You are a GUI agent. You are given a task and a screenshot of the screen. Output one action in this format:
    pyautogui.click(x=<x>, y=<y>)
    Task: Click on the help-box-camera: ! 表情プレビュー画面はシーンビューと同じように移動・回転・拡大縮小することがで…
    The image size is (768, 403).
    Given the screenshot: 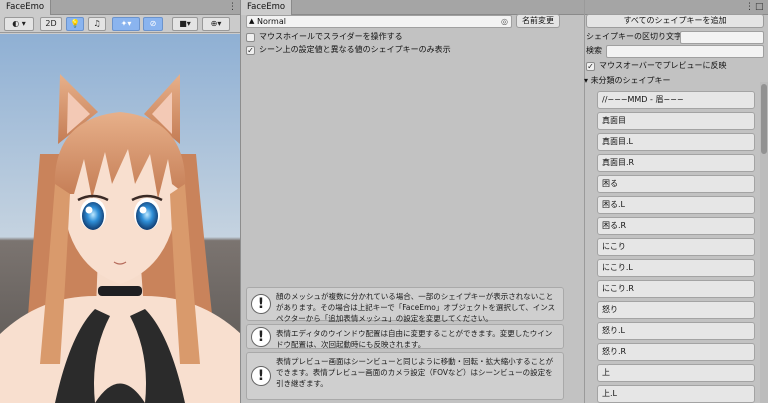 What is the action you would take?
    pyautogui.click(x=405, y=376)
    